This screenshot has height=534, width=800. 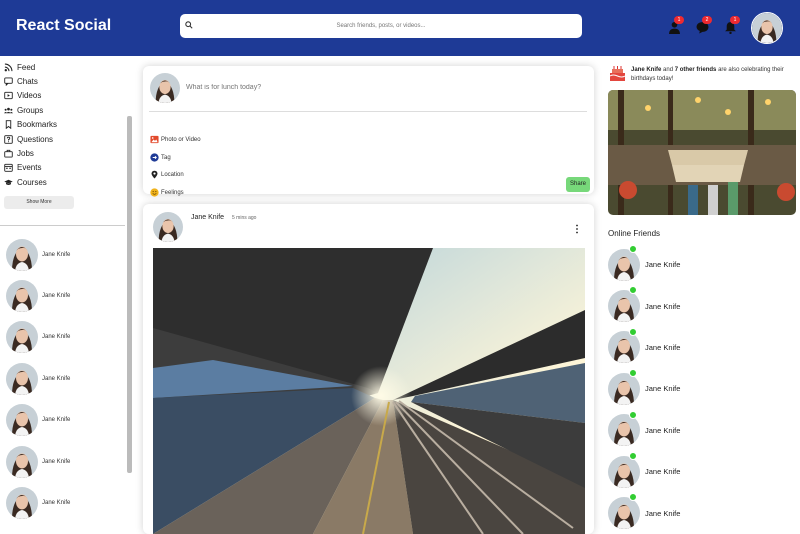 I want to click on rss-icon, so click(x=8, y=67).